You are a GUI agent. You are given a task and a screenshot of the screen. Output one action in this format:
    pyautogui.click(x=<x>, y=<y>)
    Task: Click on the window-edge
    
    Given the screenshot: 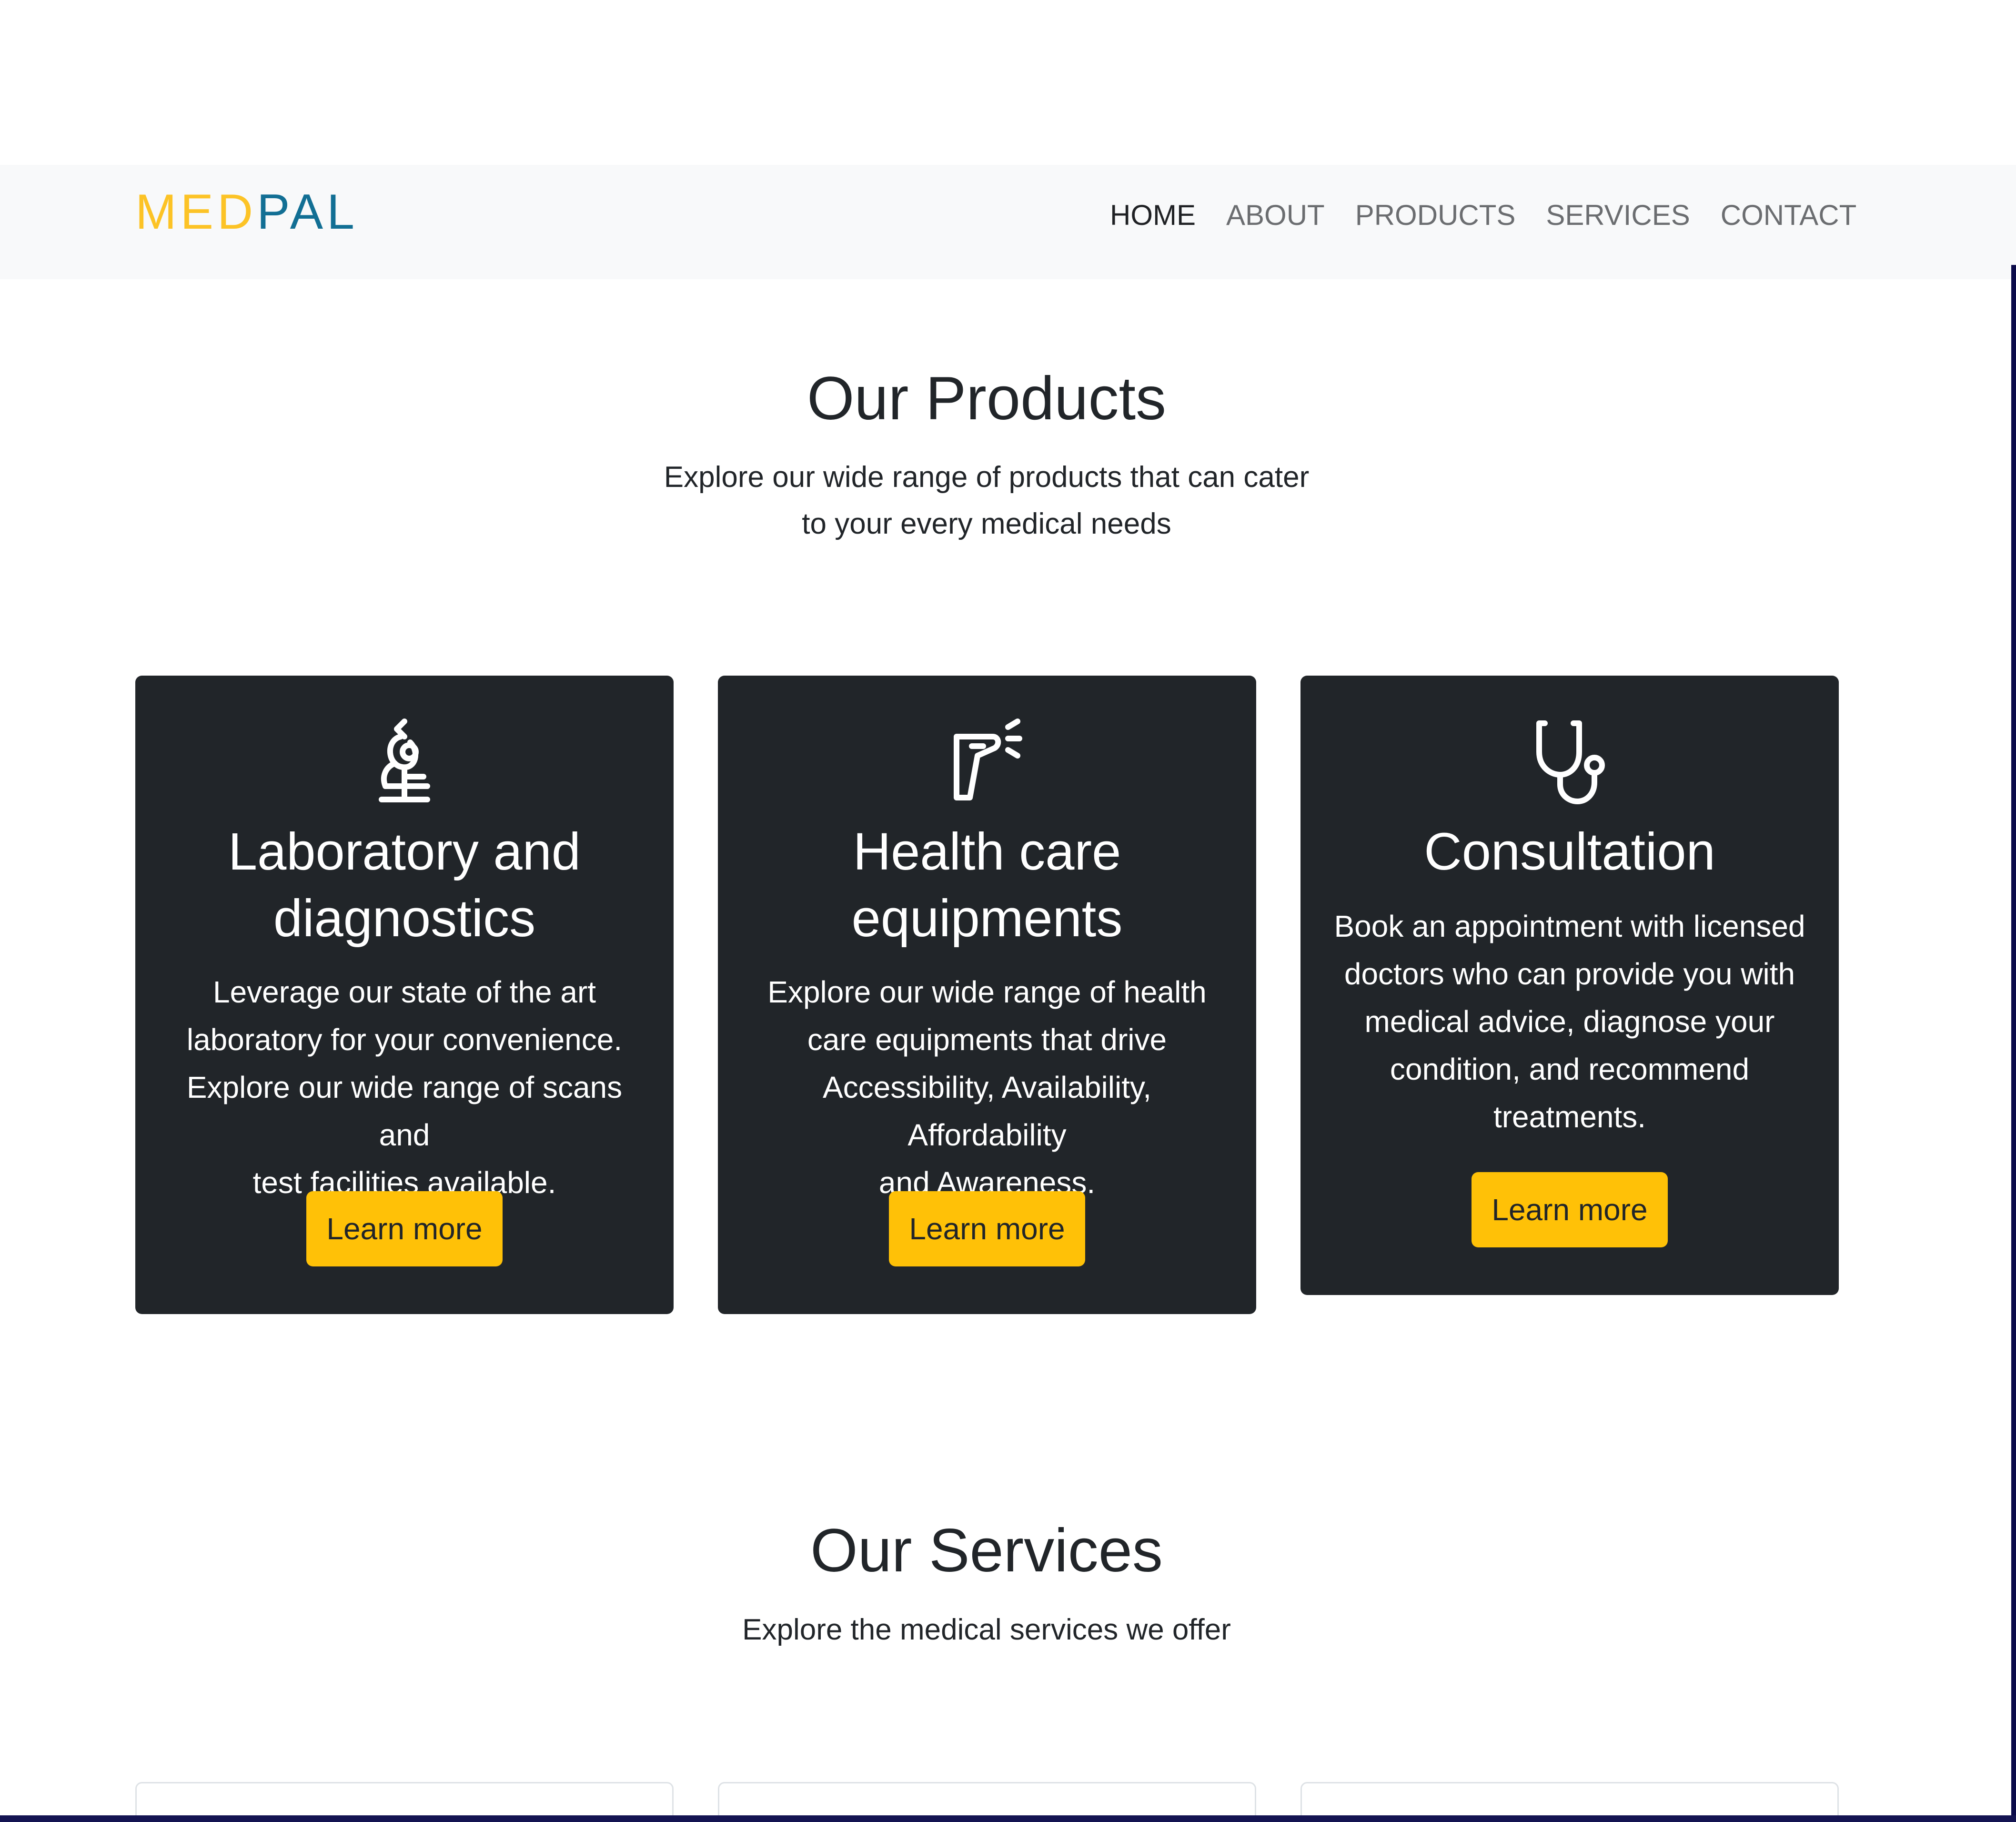 What is the action you would take?
    pyautogui.click(x=2013, y=1043)
    